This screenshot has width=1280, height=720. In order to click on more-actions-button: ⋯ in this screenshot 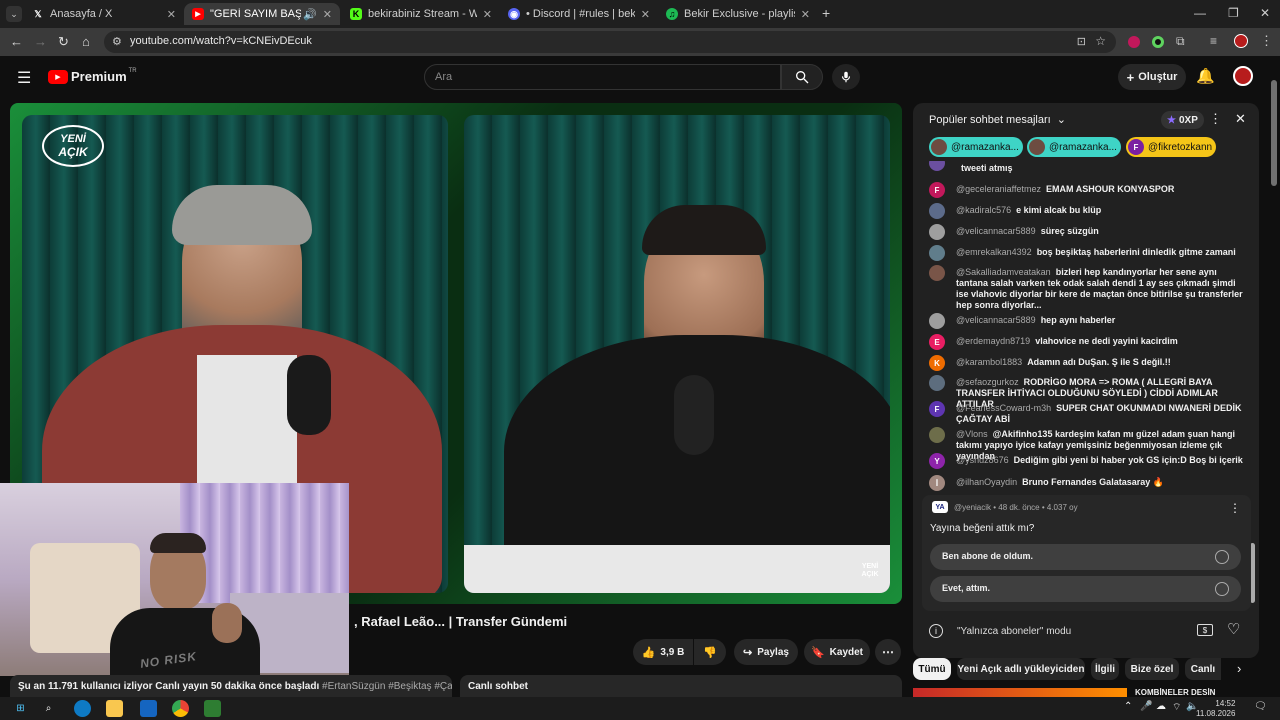, I will do `click(888, 652)`.